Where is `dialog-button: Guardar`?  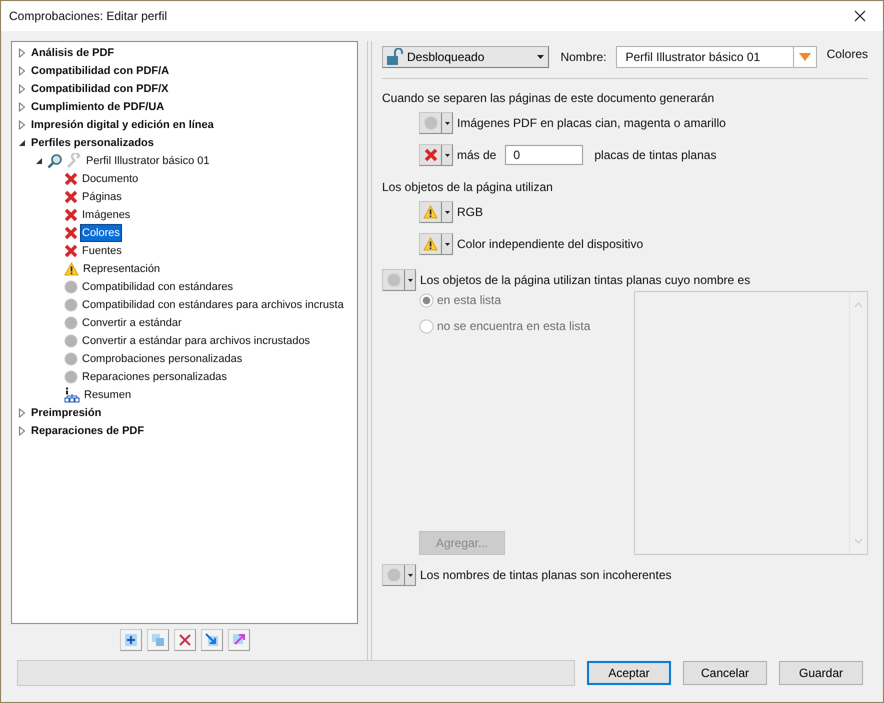
dialog-button: Guardar is located at coordinates (821, 673).